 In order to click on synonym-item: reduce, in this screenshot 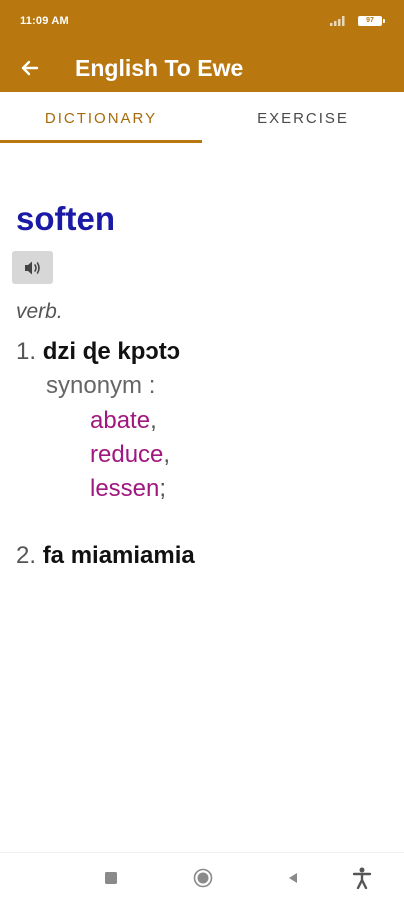, I will do `click(130, 455)`.